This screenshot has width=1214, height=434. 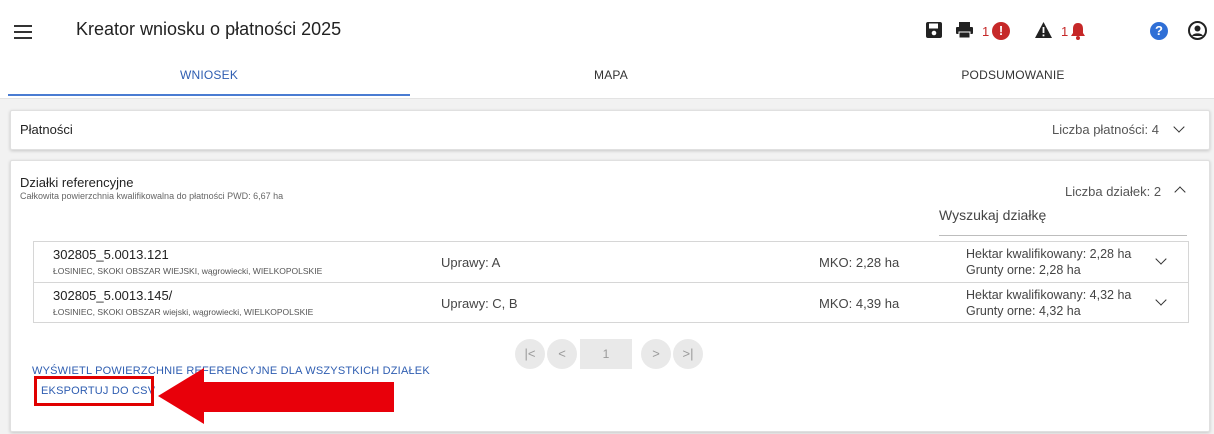 I want to click on parcel-mko: MKO: 4,39 ha, so click(x=859, y=303).